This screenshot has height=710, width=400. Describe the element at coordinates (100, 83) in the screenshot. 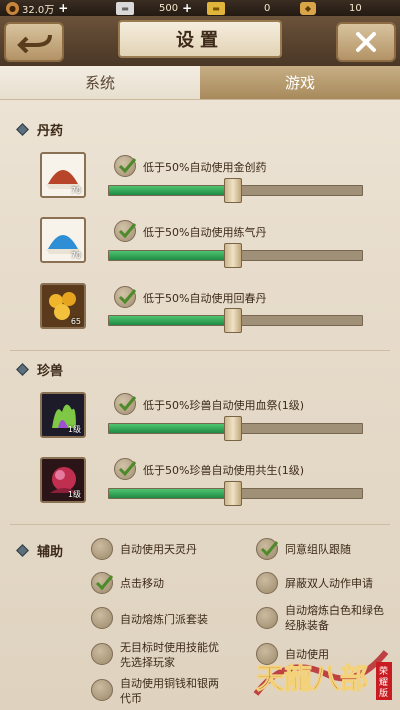

I see `tab-system: 系统` at that location.